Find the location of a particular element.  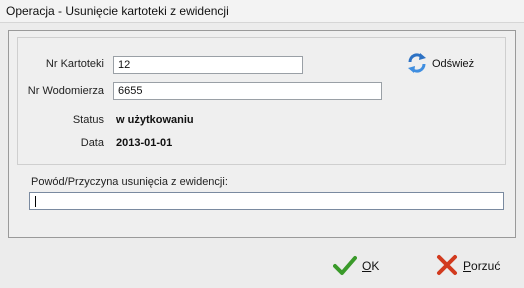

ok-label-rest: K is located at coordinates (375, 266).